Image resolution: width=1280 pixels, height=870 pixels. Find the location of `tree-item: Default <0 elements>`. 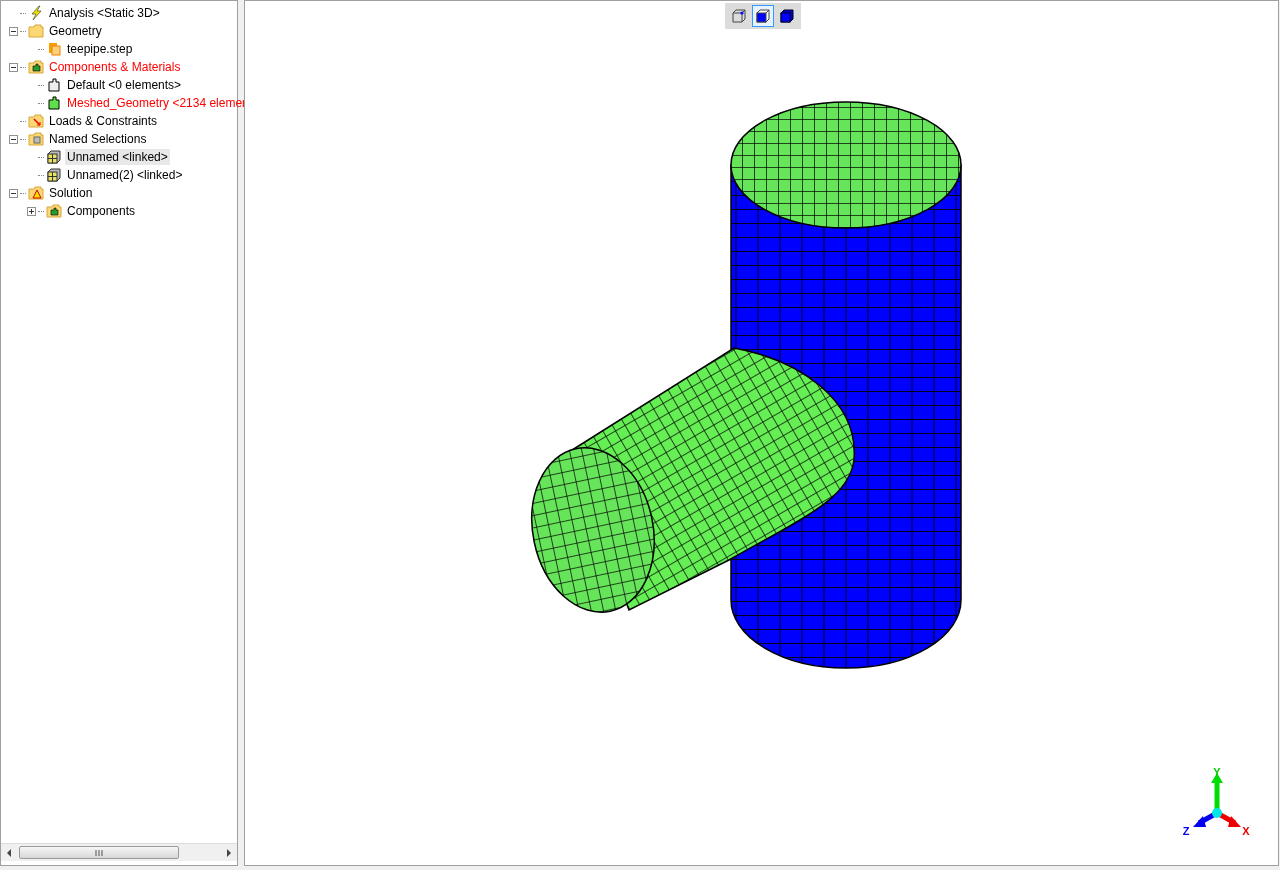

tree-item: Default <0 elements> is located at coordinates (124, 85).